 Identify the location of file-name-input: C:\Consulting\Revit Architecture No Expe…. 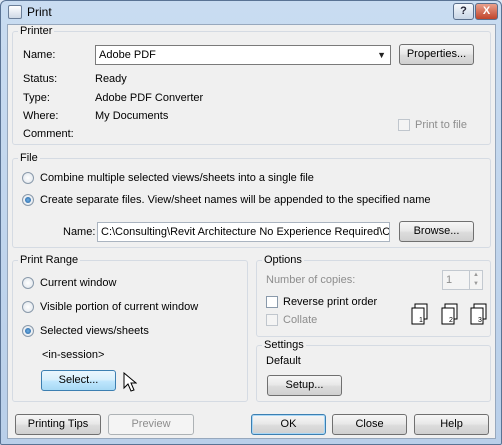
(243, 232).